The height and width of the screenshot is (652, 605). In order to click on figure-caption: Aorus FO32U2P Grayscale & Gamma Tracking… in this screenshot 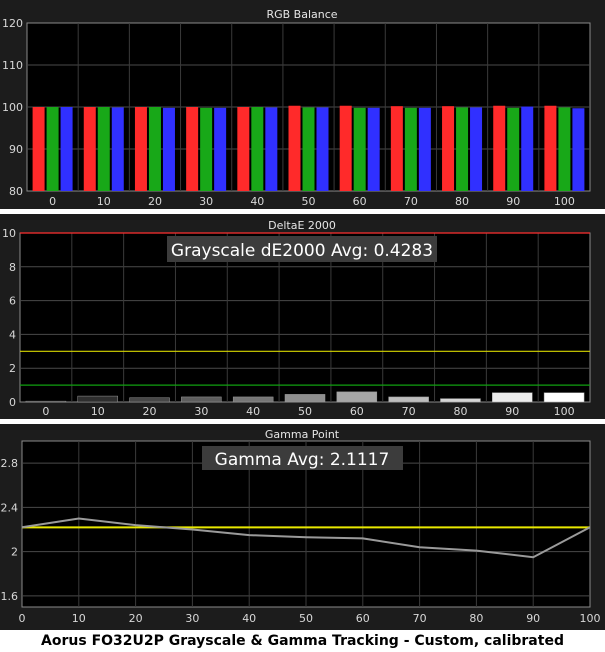, I will do `click(302, 641)`.